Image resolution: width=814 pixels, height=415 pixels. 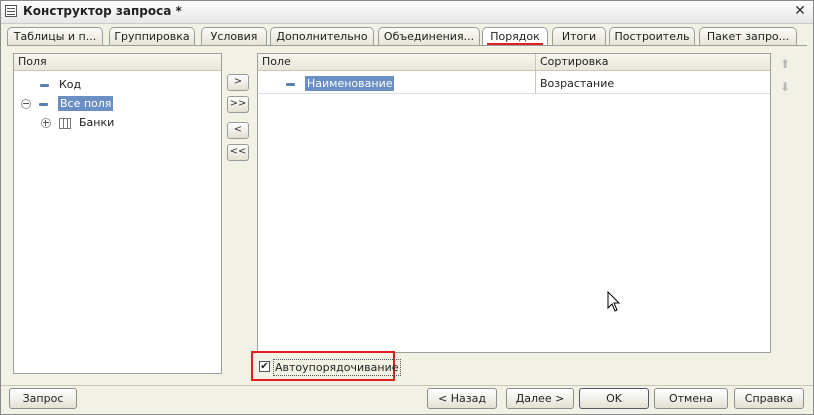 I want to click on row-divider, so click(x=514, y=93).